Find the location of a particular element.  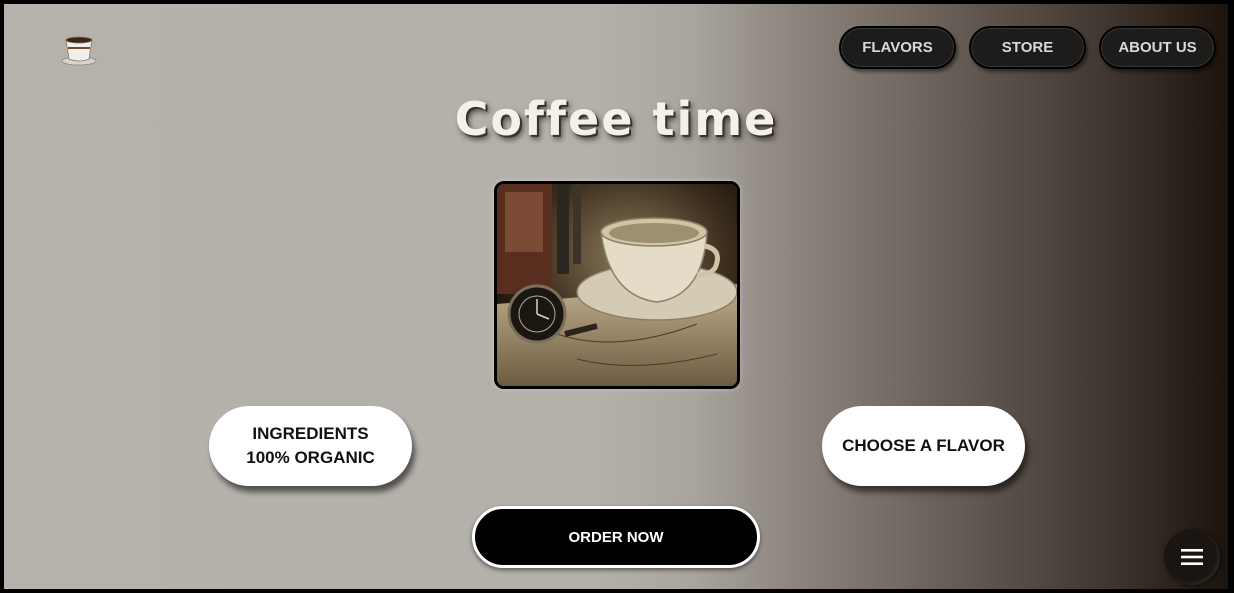

nav-flavors-button: FLAVORS is located at coordinates (897, 47).